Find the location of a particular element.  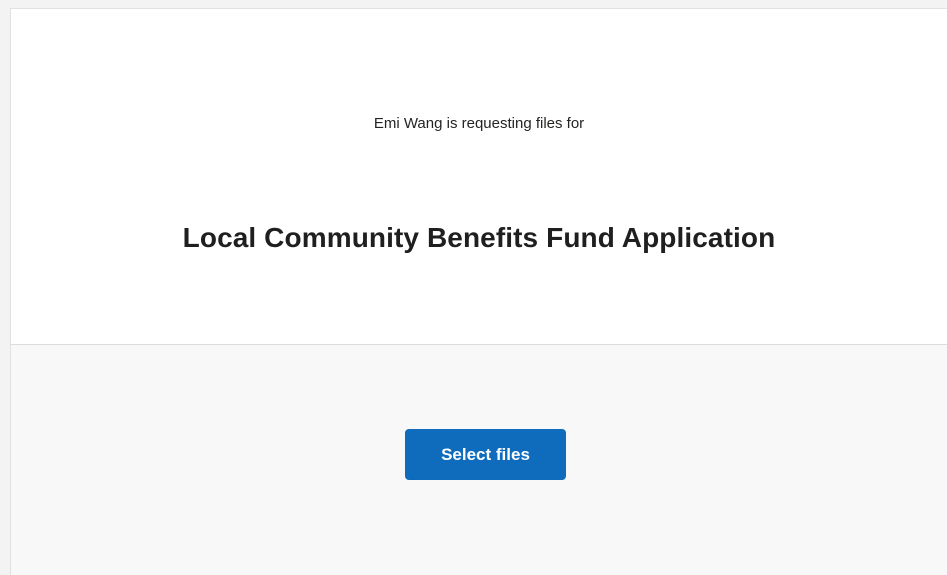

select-files-button: Select files is located at coordinates (485, 454).